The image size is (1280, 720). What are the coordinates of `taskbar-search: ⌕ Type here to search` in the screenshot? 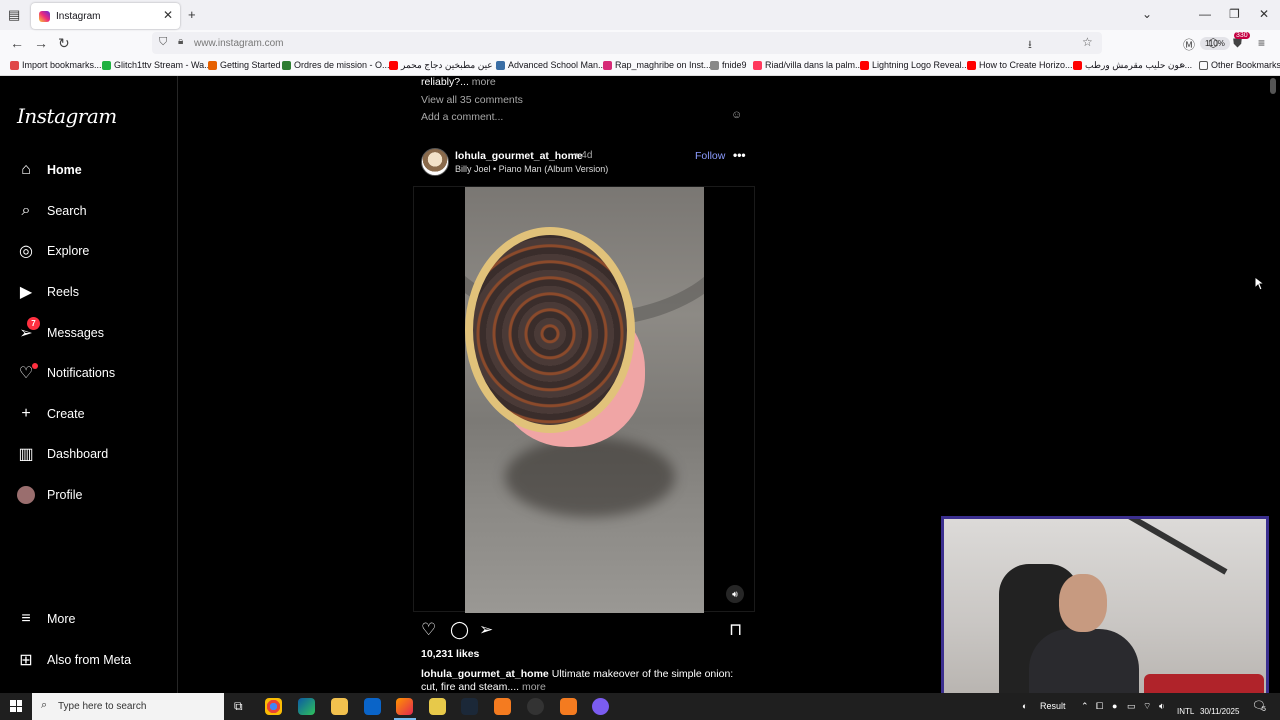 It's located at (128, 706).